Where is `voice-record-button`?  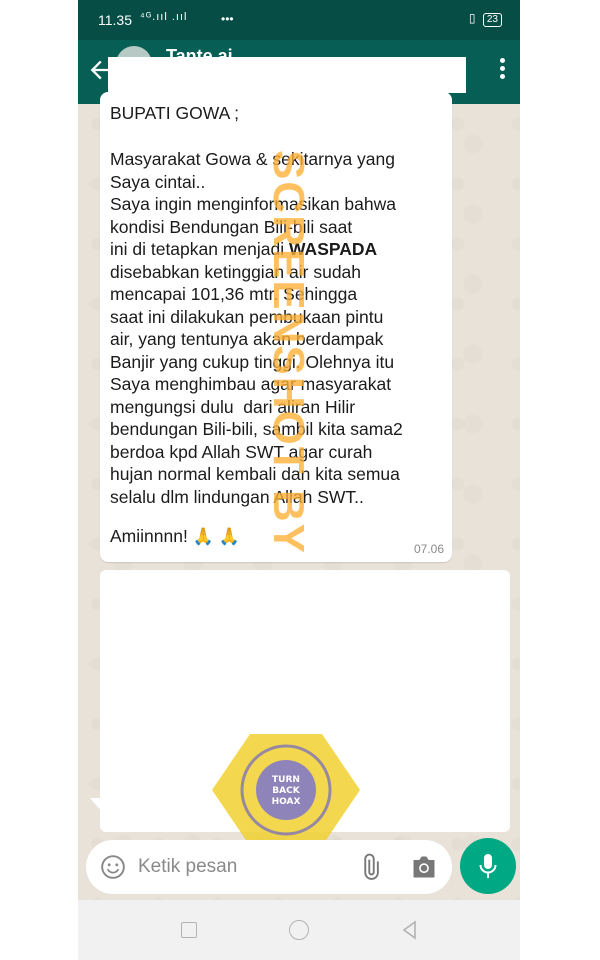
voice-record-button is located at coordinates (488, 866).